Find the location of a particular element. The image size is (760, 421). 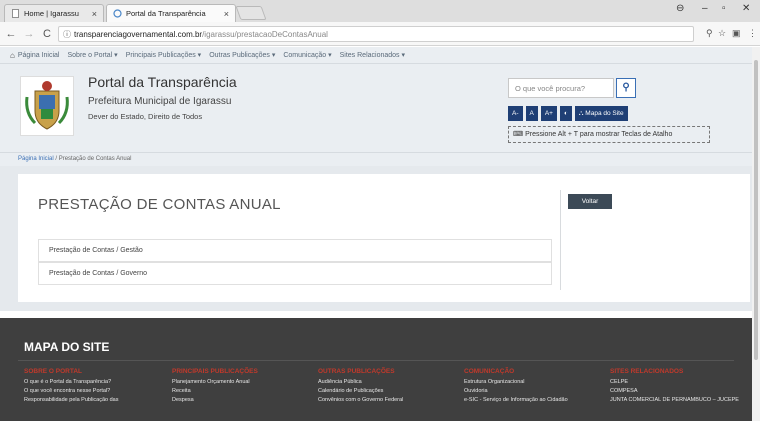

footer-heading: OUTRAS PUBLICAÇÕES is located at coordinates (388, 371).